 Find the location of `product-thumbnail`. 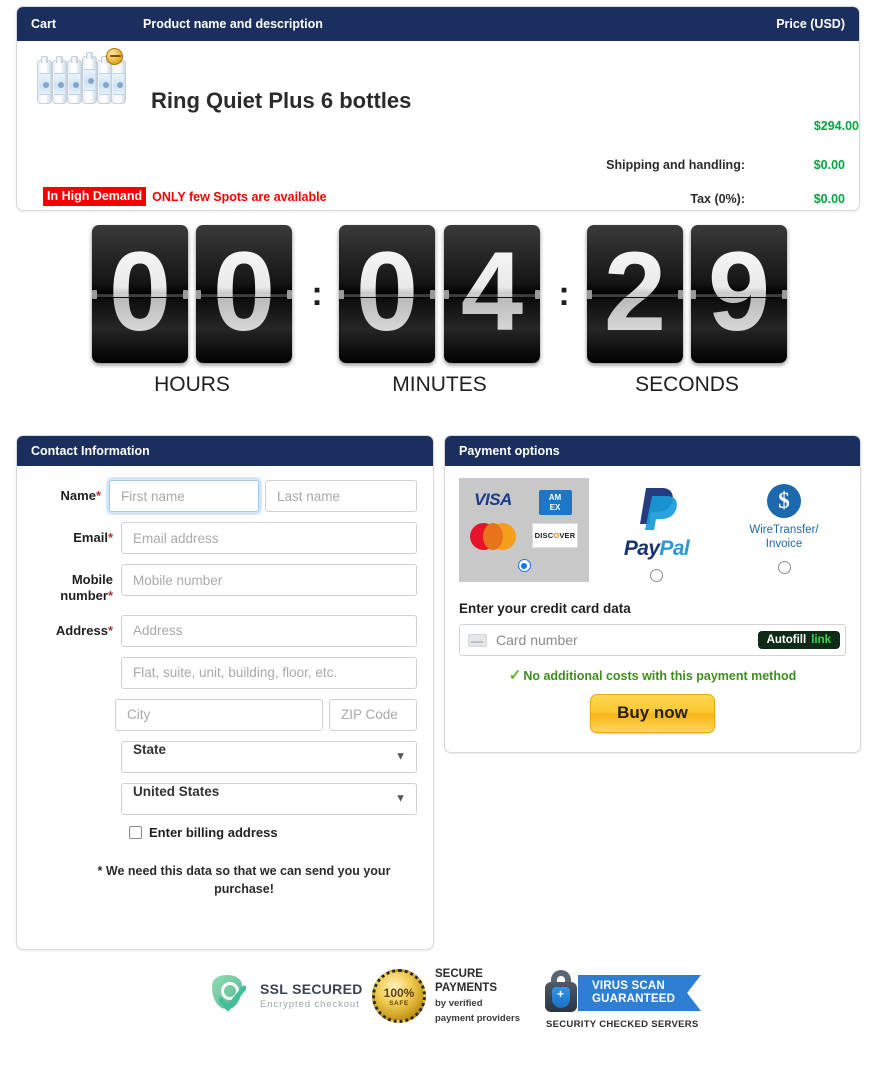

product-thumbnail is located at coordinates (81, 77).